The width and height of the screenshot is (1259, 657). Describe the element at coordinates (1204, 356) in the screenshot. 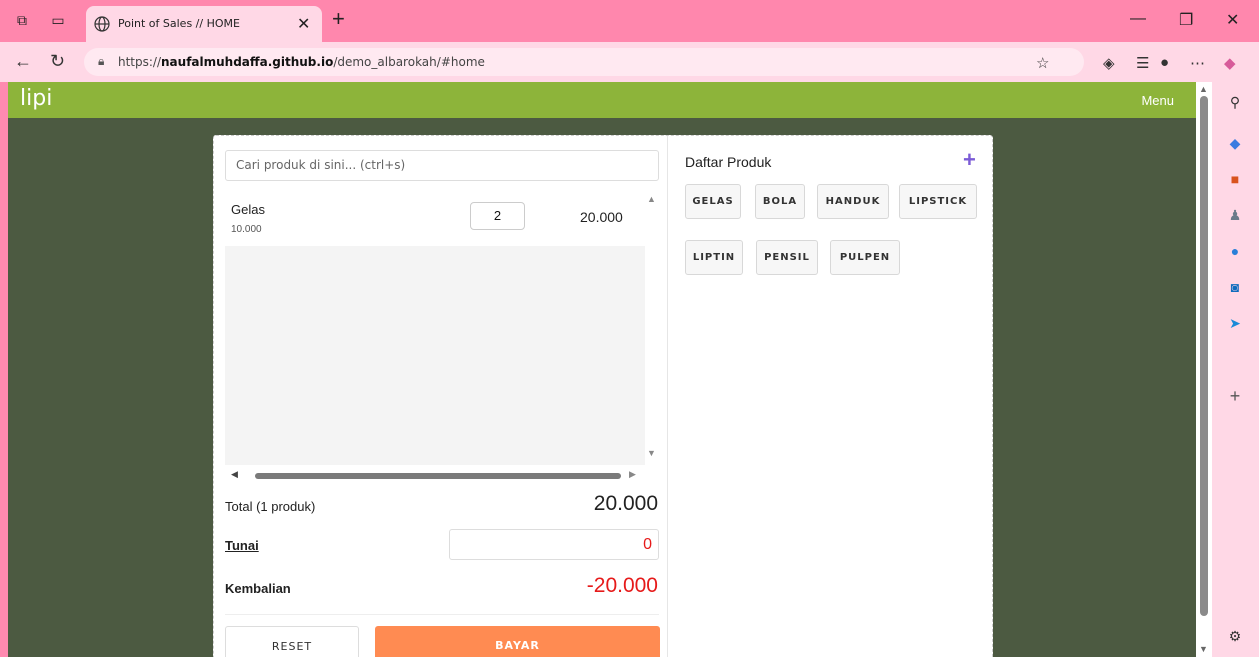

I see `page-scroll-thumb` at that location.